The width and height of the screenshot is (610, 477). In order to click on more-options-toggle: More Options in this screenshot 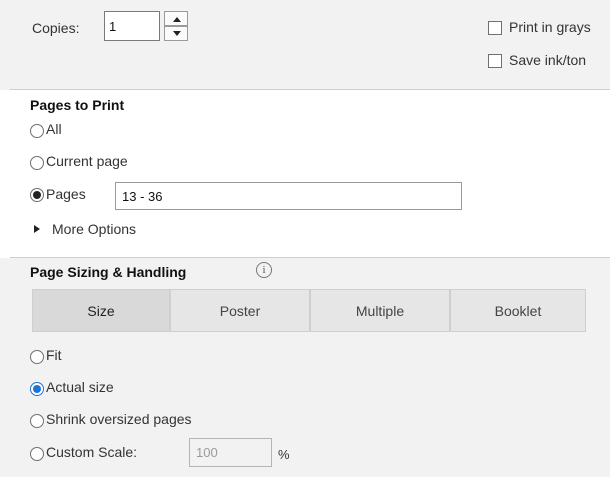, I will do `click(94, 229)`.